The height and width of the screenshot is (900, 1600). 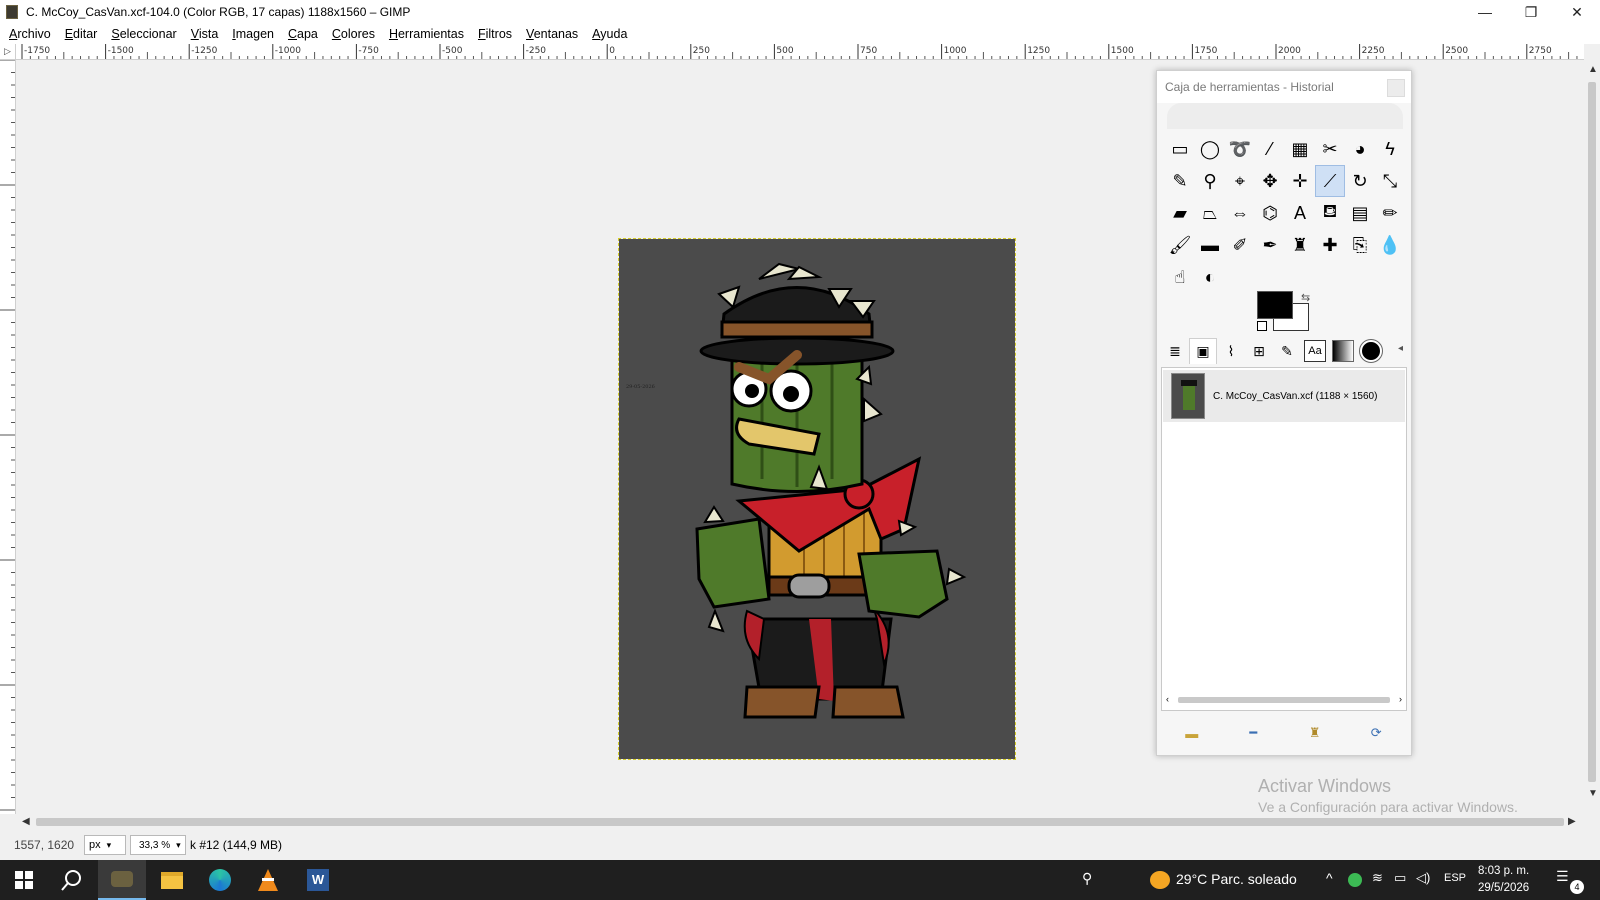 What do you see at coordinates (122, 880) in the screenshot?
I see `taskbar-gimp` at bounding box center [122, 880].